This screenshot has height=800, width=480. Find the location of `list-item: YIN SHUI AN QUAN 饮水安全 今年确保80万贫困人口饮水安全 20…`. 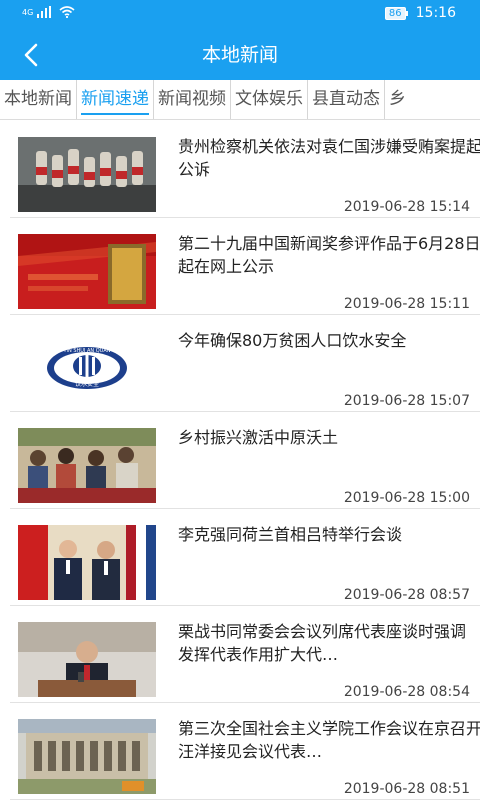

list-item: YIN SHUI AN QUAN 饮水安全 今年确保80万贫困人口饮水安全 20… is located at coordinates (245, 363).